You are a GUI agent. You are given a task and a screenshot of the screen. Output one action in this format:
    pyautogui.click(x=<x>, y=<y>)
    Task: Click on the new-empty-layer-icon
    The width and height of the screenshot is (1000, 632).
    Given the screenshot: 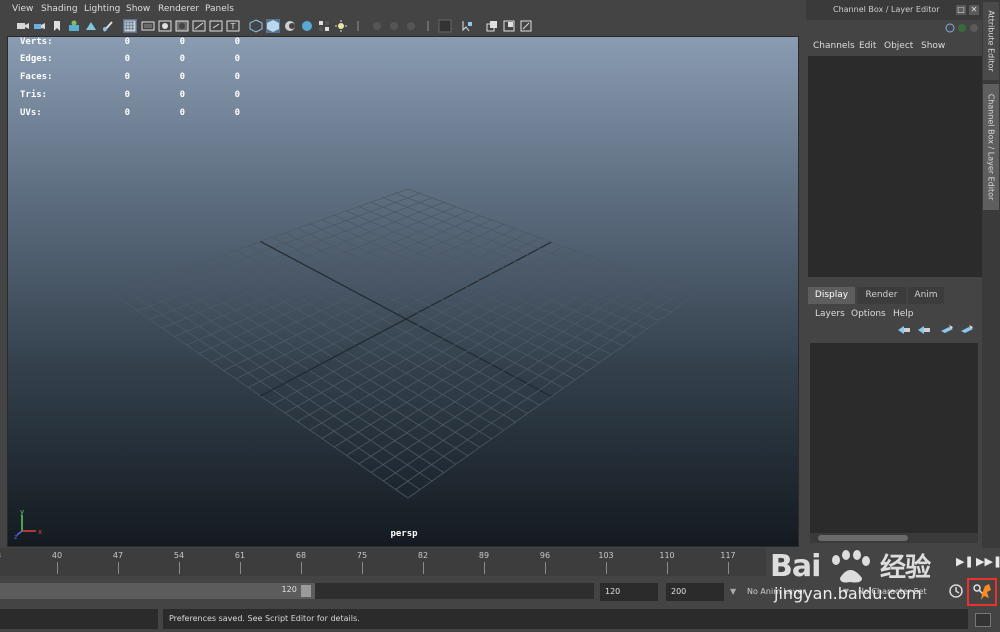 What is the action you would take?
    pyautogui.click(x=947, y=330)
    